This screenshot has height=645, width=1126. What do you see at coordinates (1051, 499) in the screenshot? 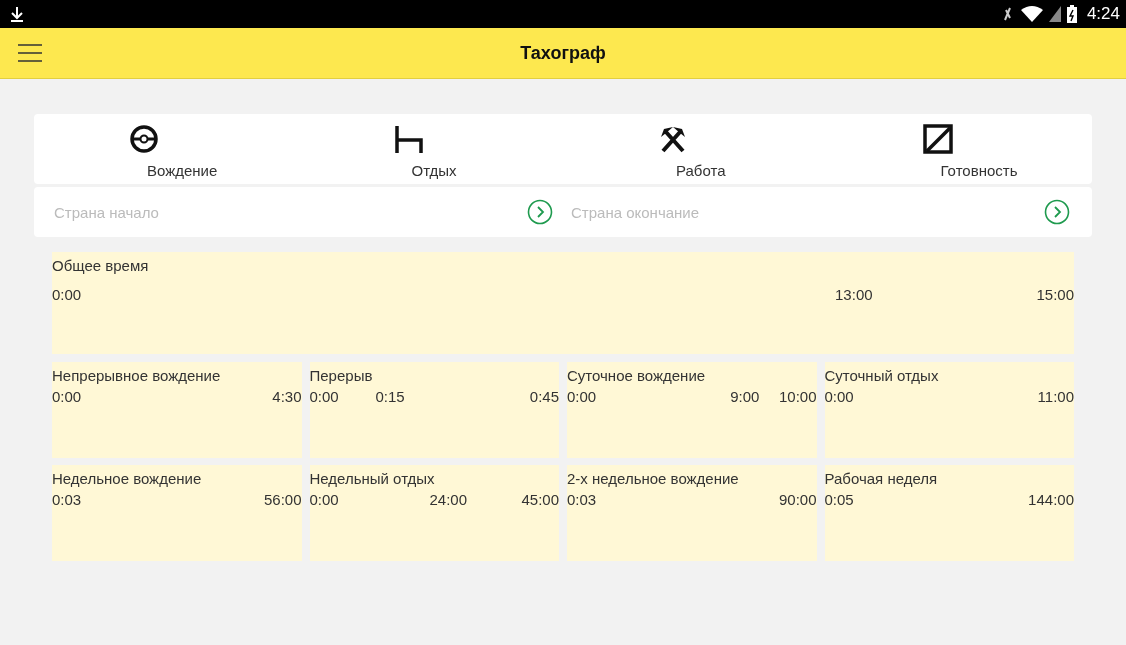
I see `time-value: 144:00` at bounding box center [1051, 499].